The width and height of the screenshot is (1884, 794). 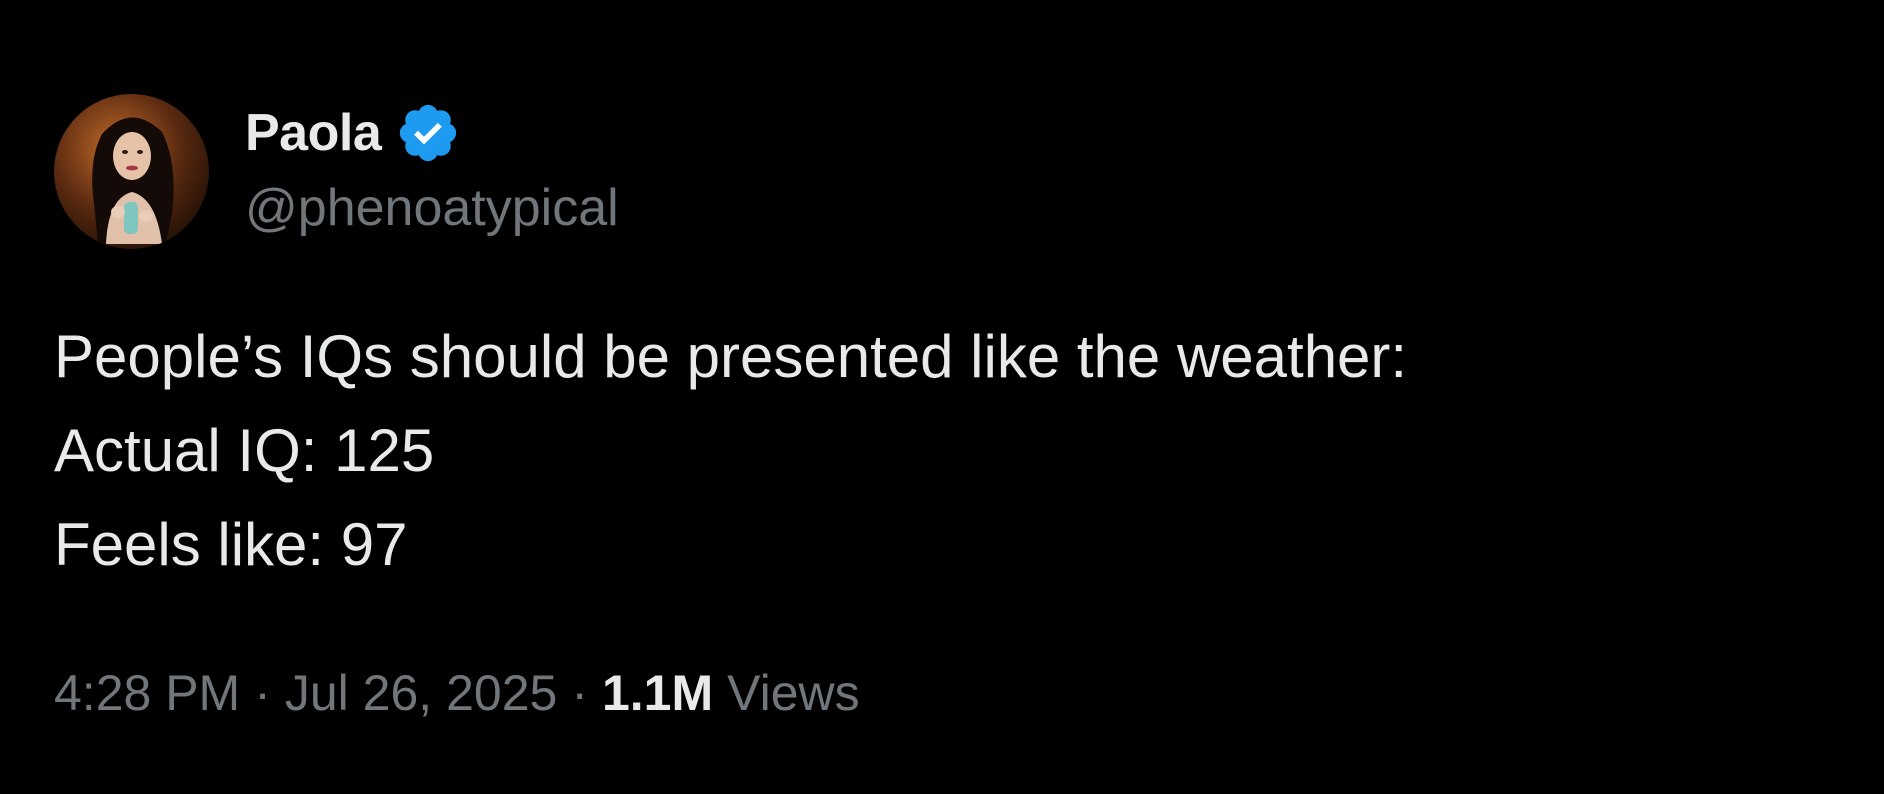 What do you see at coordinates (421, 693) in the screenshot?
I see `tweet-date: Jul 26, 2025` at bounding box center [421, 693].